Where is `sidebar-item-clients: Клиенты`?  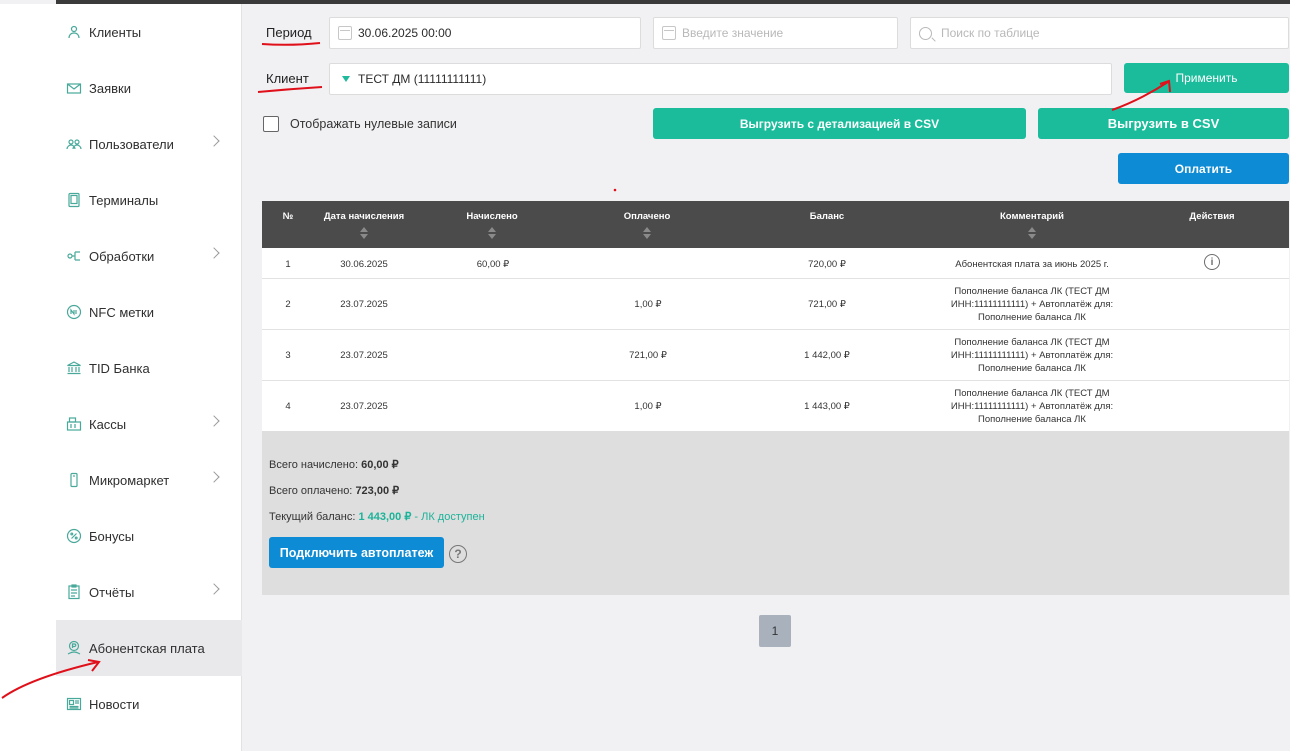 sidebar-item-clients: Клиенты is located at coordinates (149, 32).